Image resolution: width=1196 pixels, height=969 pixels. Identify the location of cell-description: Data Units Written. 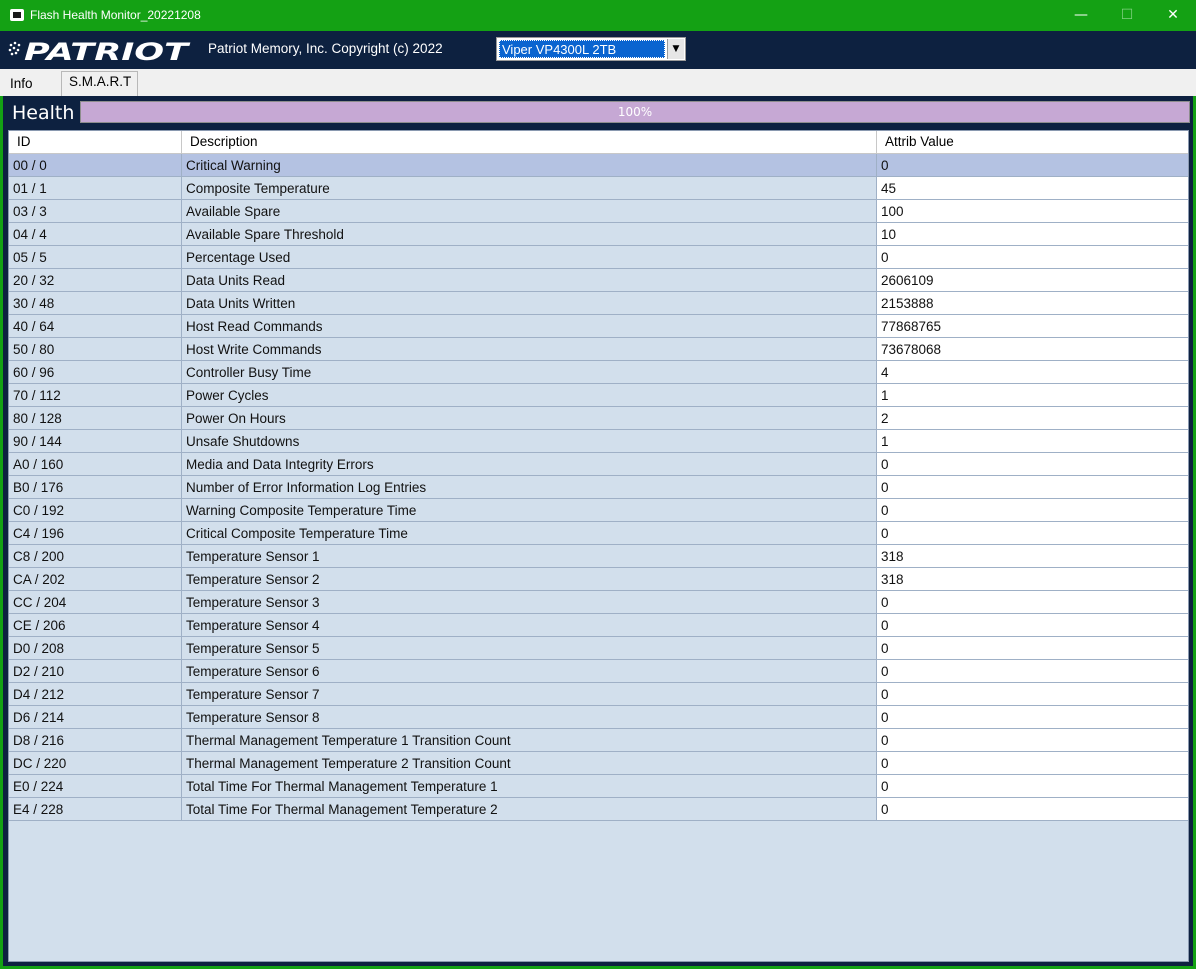
(529, 303).